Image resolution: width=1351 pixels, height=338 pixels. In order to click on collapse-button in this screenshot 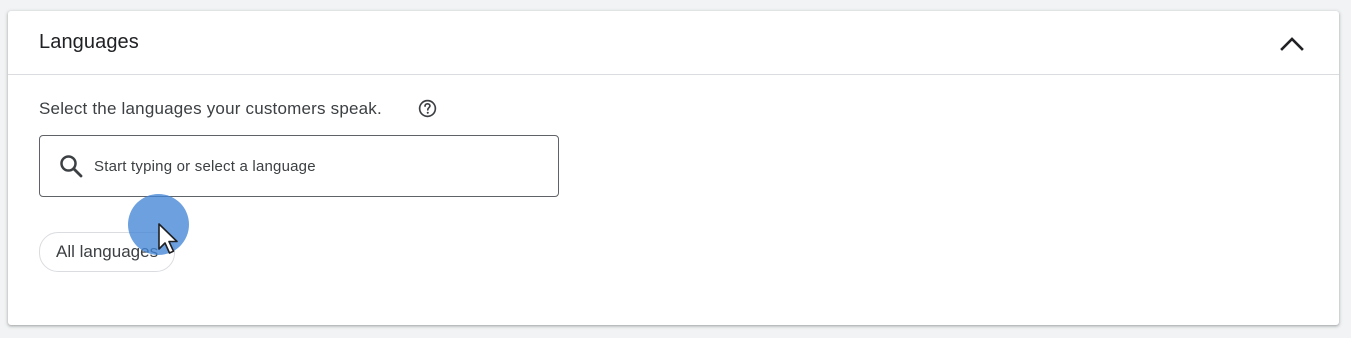, I will do `click(1292, 44)`.